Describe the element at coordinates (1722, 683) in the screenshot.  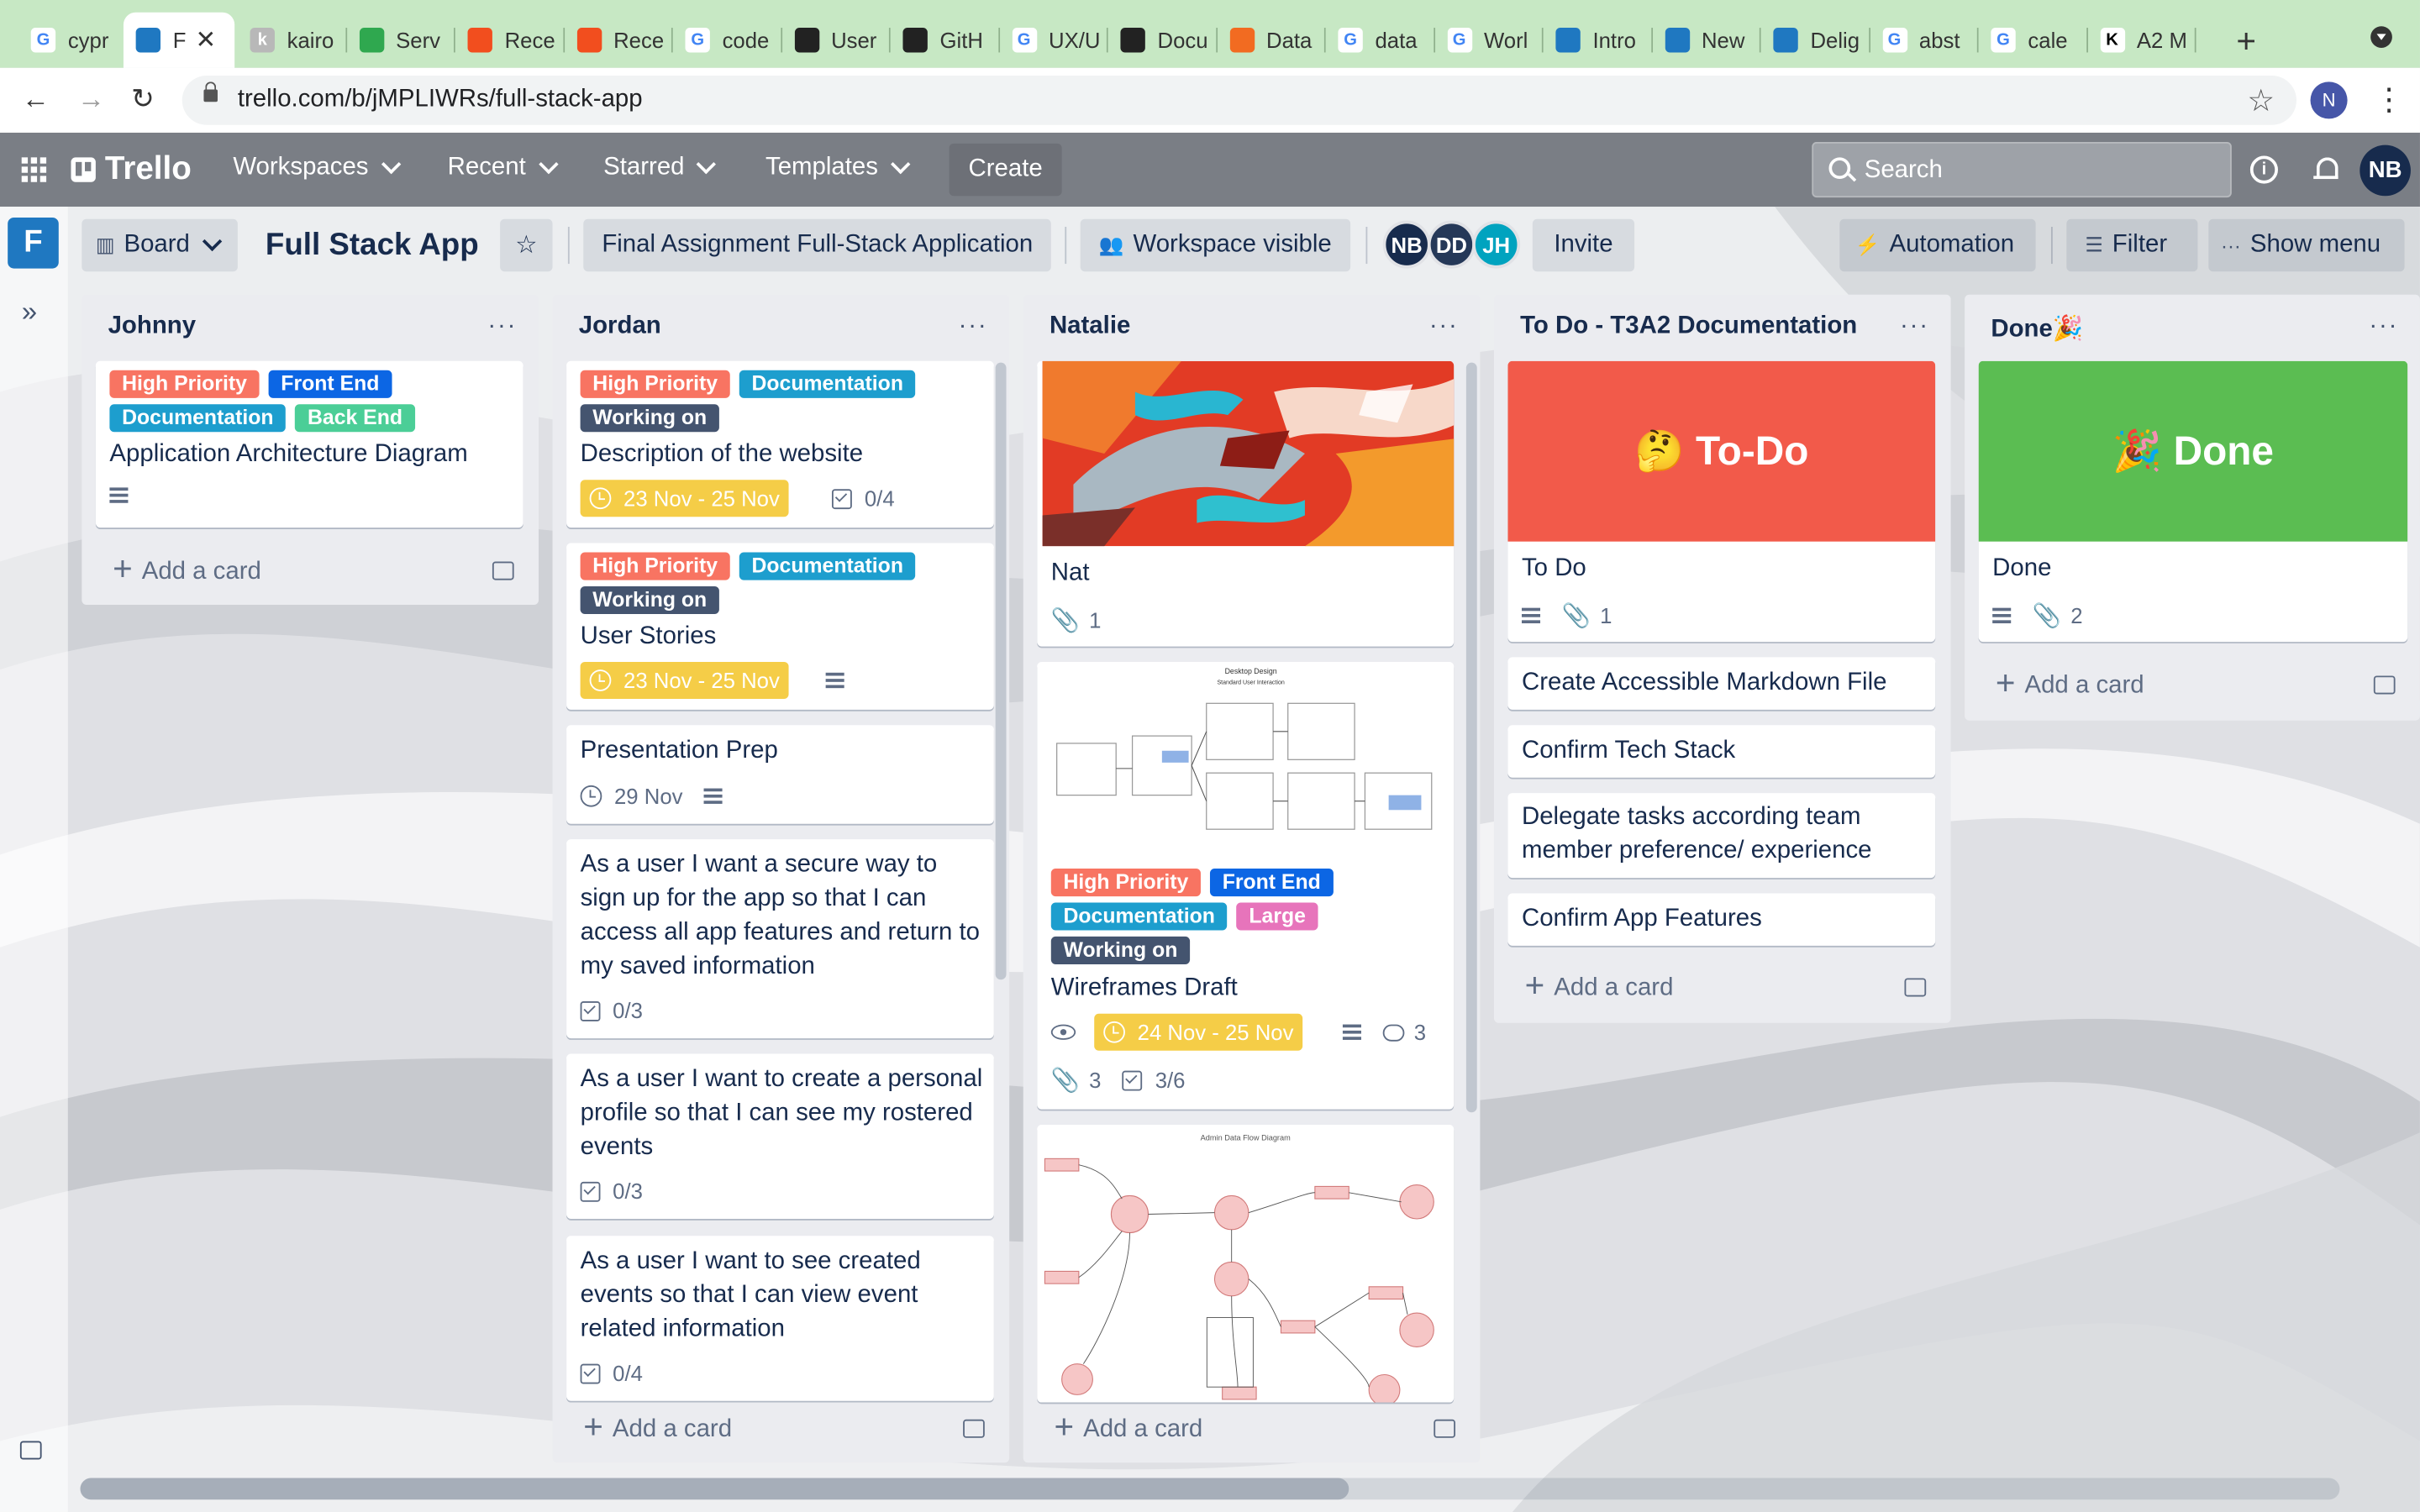
I see `card: Create Accessible Markdown File` at that location.